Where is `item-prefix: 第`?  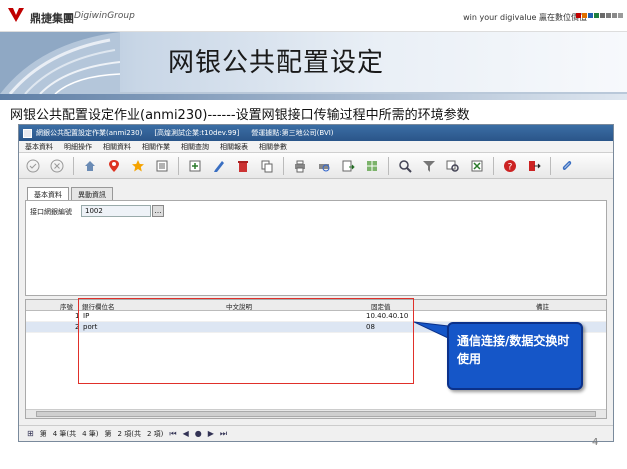 item-prefix: 第 is located at coordinates (108, 433).